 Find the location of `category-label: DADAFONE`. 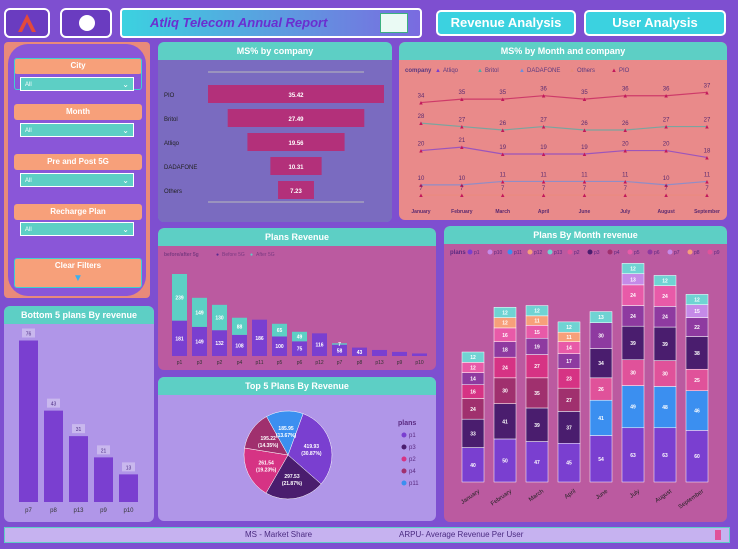

category-label: DADAFONE is located at coordinates (180, 168).